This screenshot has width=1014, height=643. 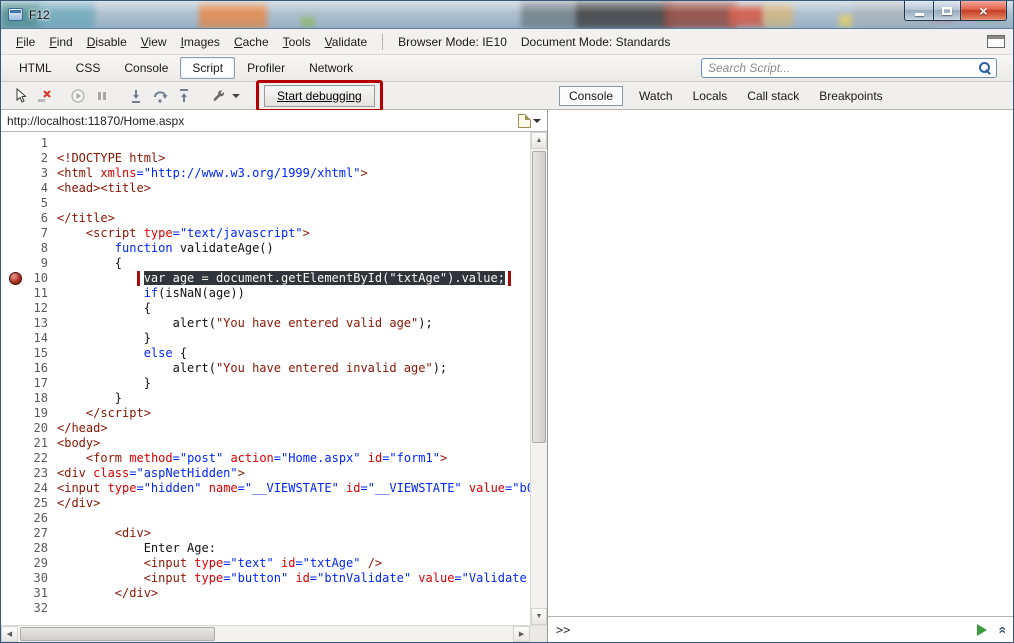 What do you see at coordinates (218, 96) in the screenshot?
I see `debug-tools-wrench-icon` at bounding box center [218, 96].